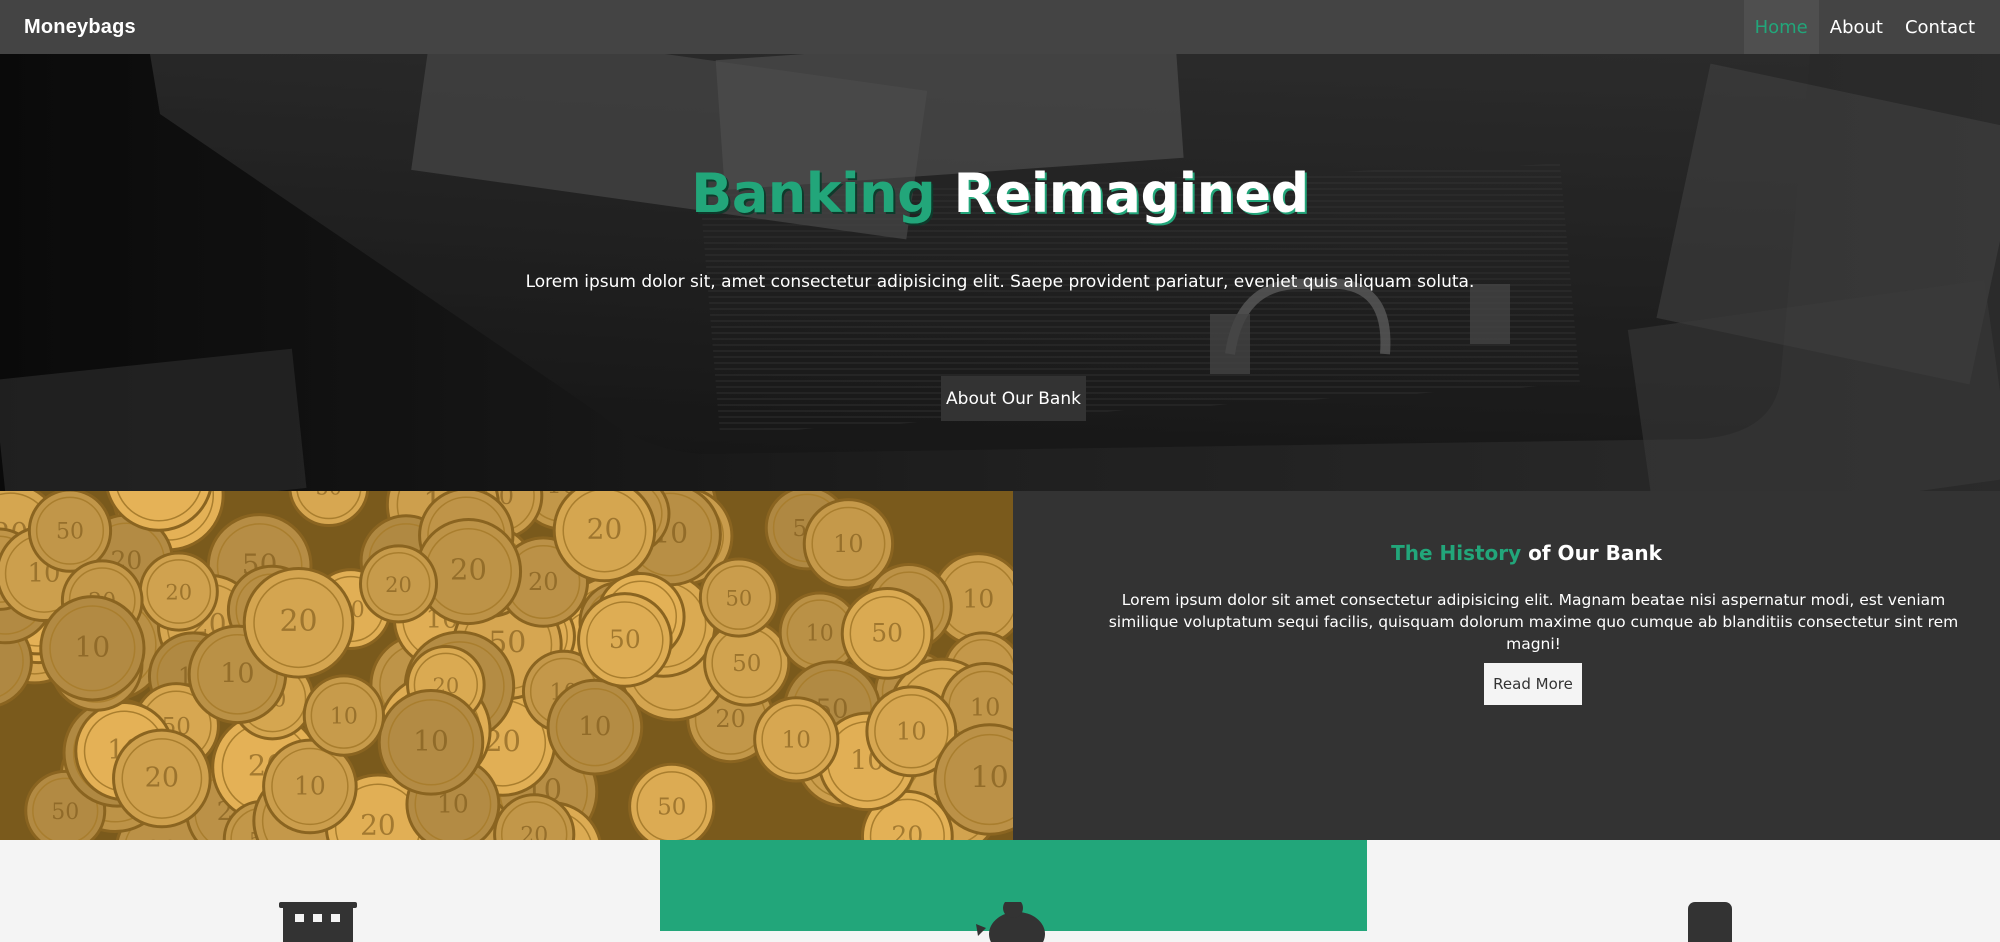 This screenshot has height=942, width=2000. I want to click on mobile-icon, so click(1710, 922).